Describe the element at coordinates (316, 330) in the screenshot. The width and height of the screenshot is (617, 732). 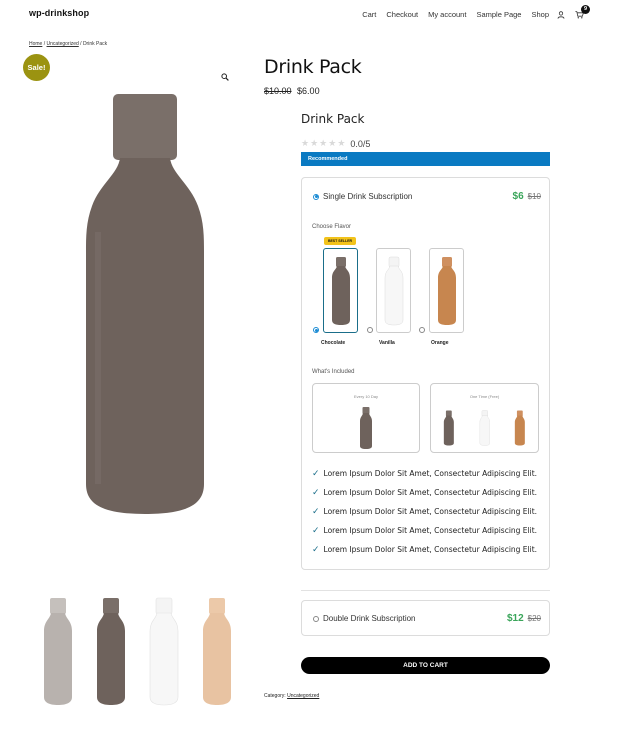
I see `flavor-chocolate-radio` at that location.